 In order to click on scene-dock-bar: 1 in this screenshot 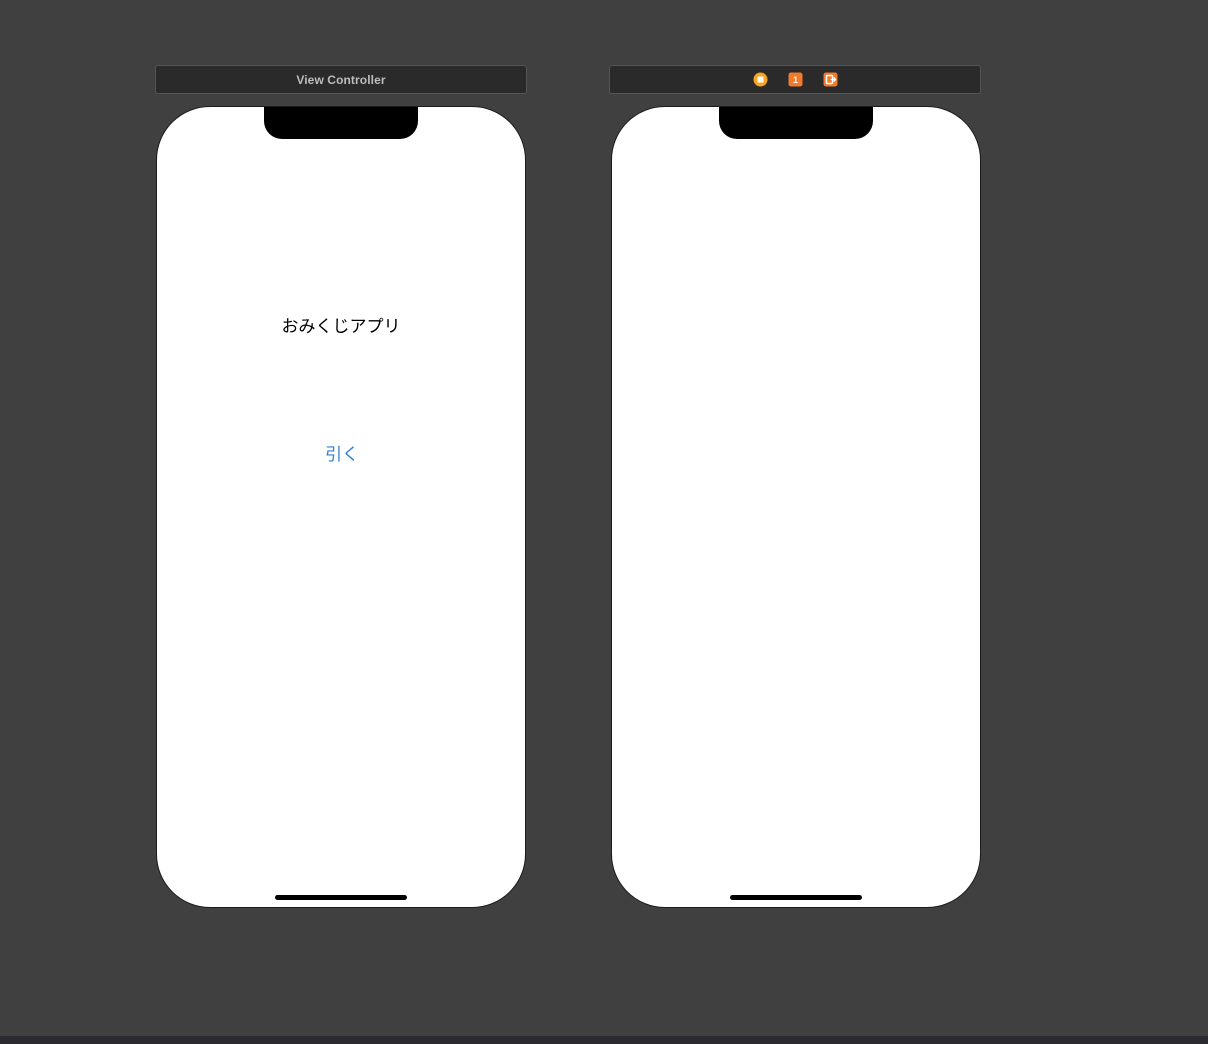, I will do `click(795, 79)`.